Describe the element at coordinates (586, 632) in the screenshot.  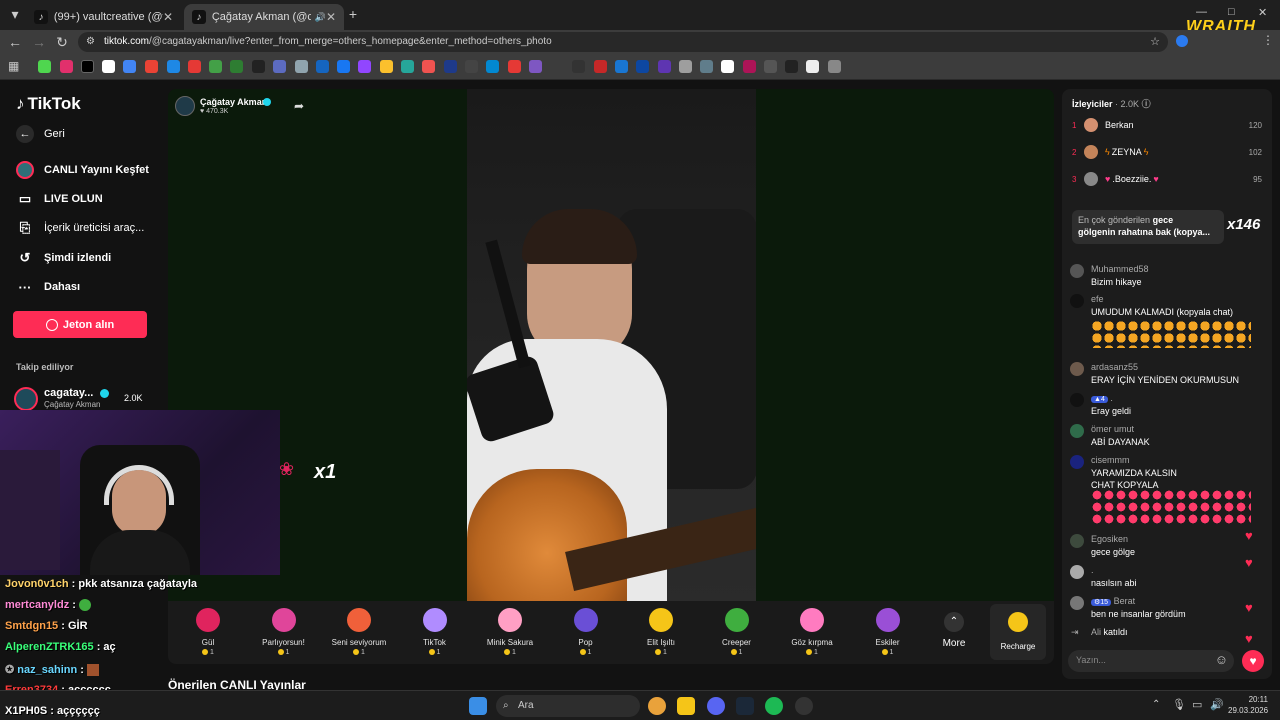
I see `gift-item: Pop 1` at that location.